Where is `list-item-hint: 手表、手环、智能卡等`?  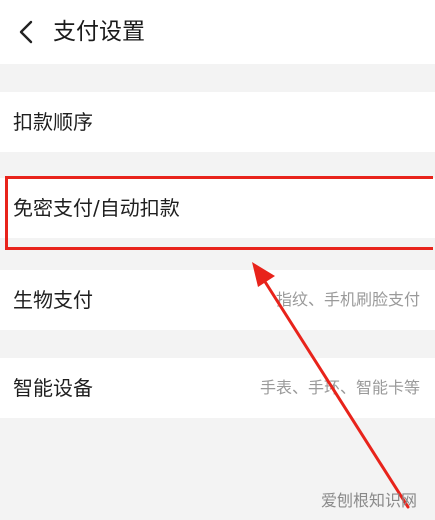 list-item-hint: 手表、手环、智能卡等 is located at coordinates (339, 387).